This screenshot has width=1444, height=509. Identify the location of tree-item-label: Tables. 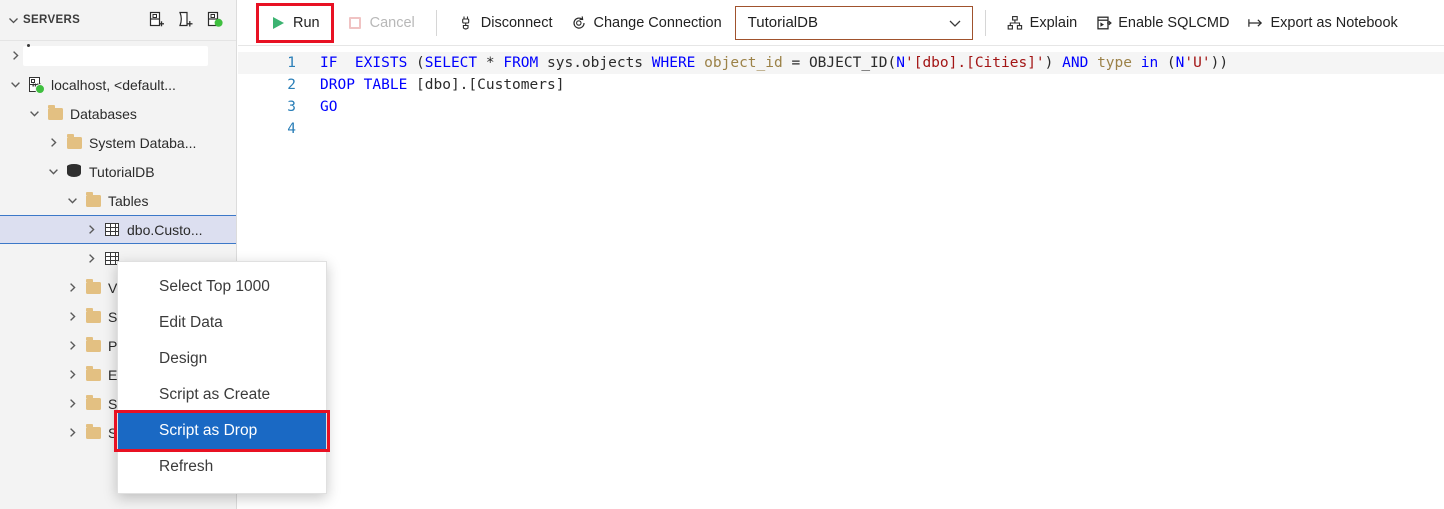
(128, 200).